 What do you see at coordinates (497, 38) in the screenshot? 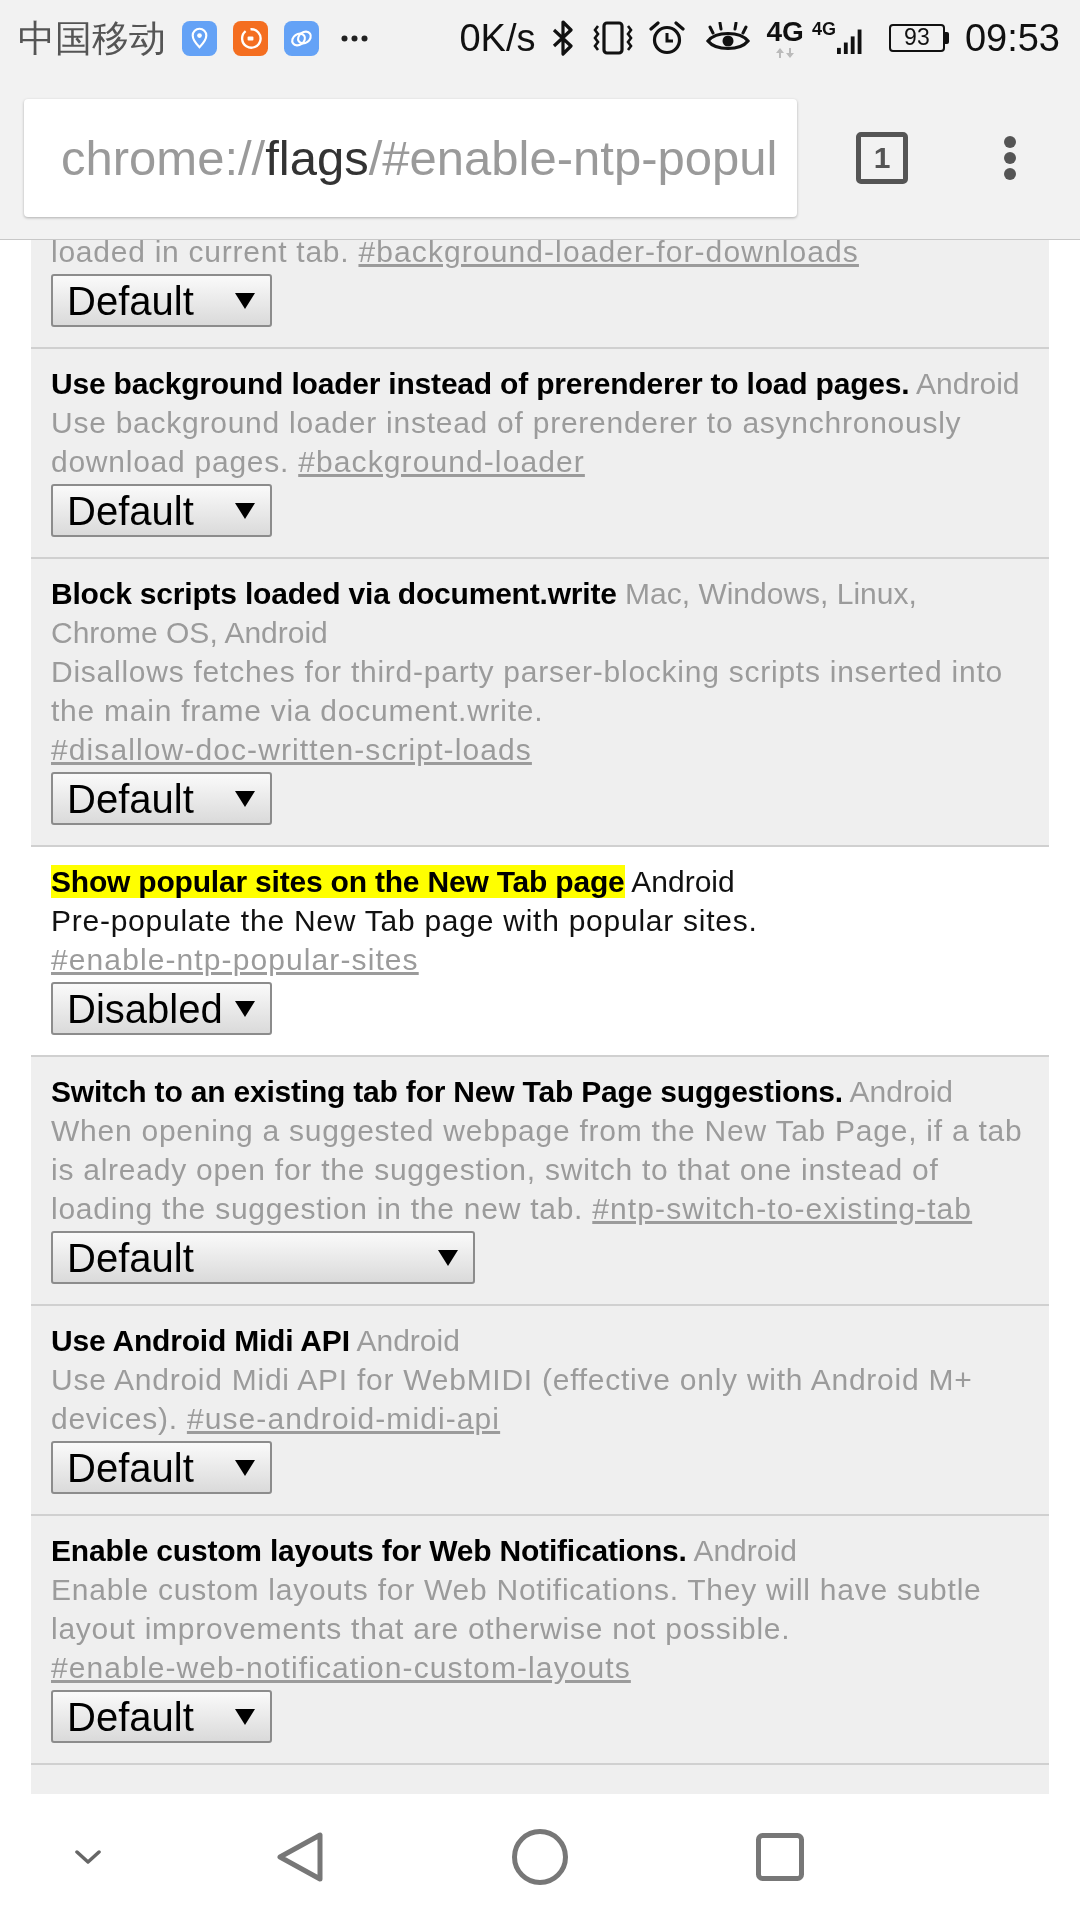
I see `data-speed-text: 0K/s` at bounding box center [497, 38].